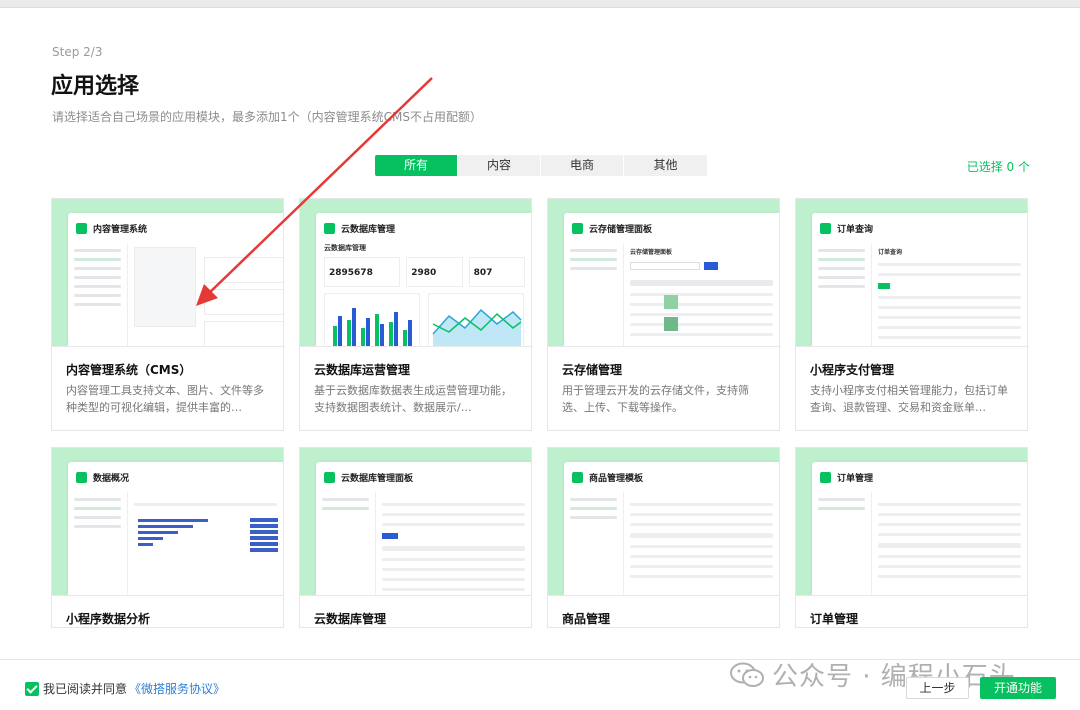 The image size is (1080, 710). I want to click on checkbox-checked-icon, so click(32, 688).